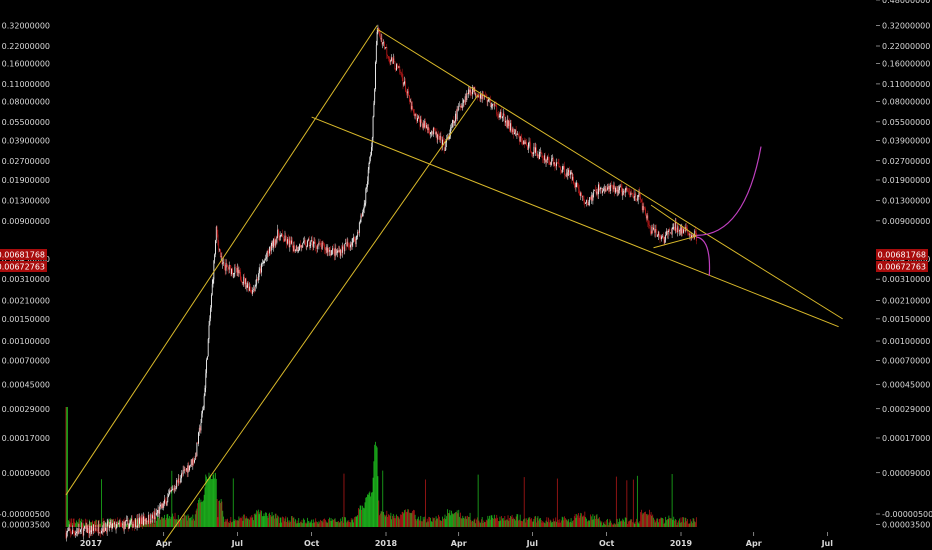 This screenshot has width=932, height=550. I want to click on y-tick-label: 0.01300000, so click(26, 201).